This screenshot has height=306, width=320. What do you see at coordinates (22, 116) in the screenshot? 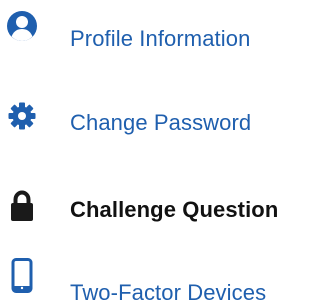
I see `gear-icon` at bounding box center [22, 116].